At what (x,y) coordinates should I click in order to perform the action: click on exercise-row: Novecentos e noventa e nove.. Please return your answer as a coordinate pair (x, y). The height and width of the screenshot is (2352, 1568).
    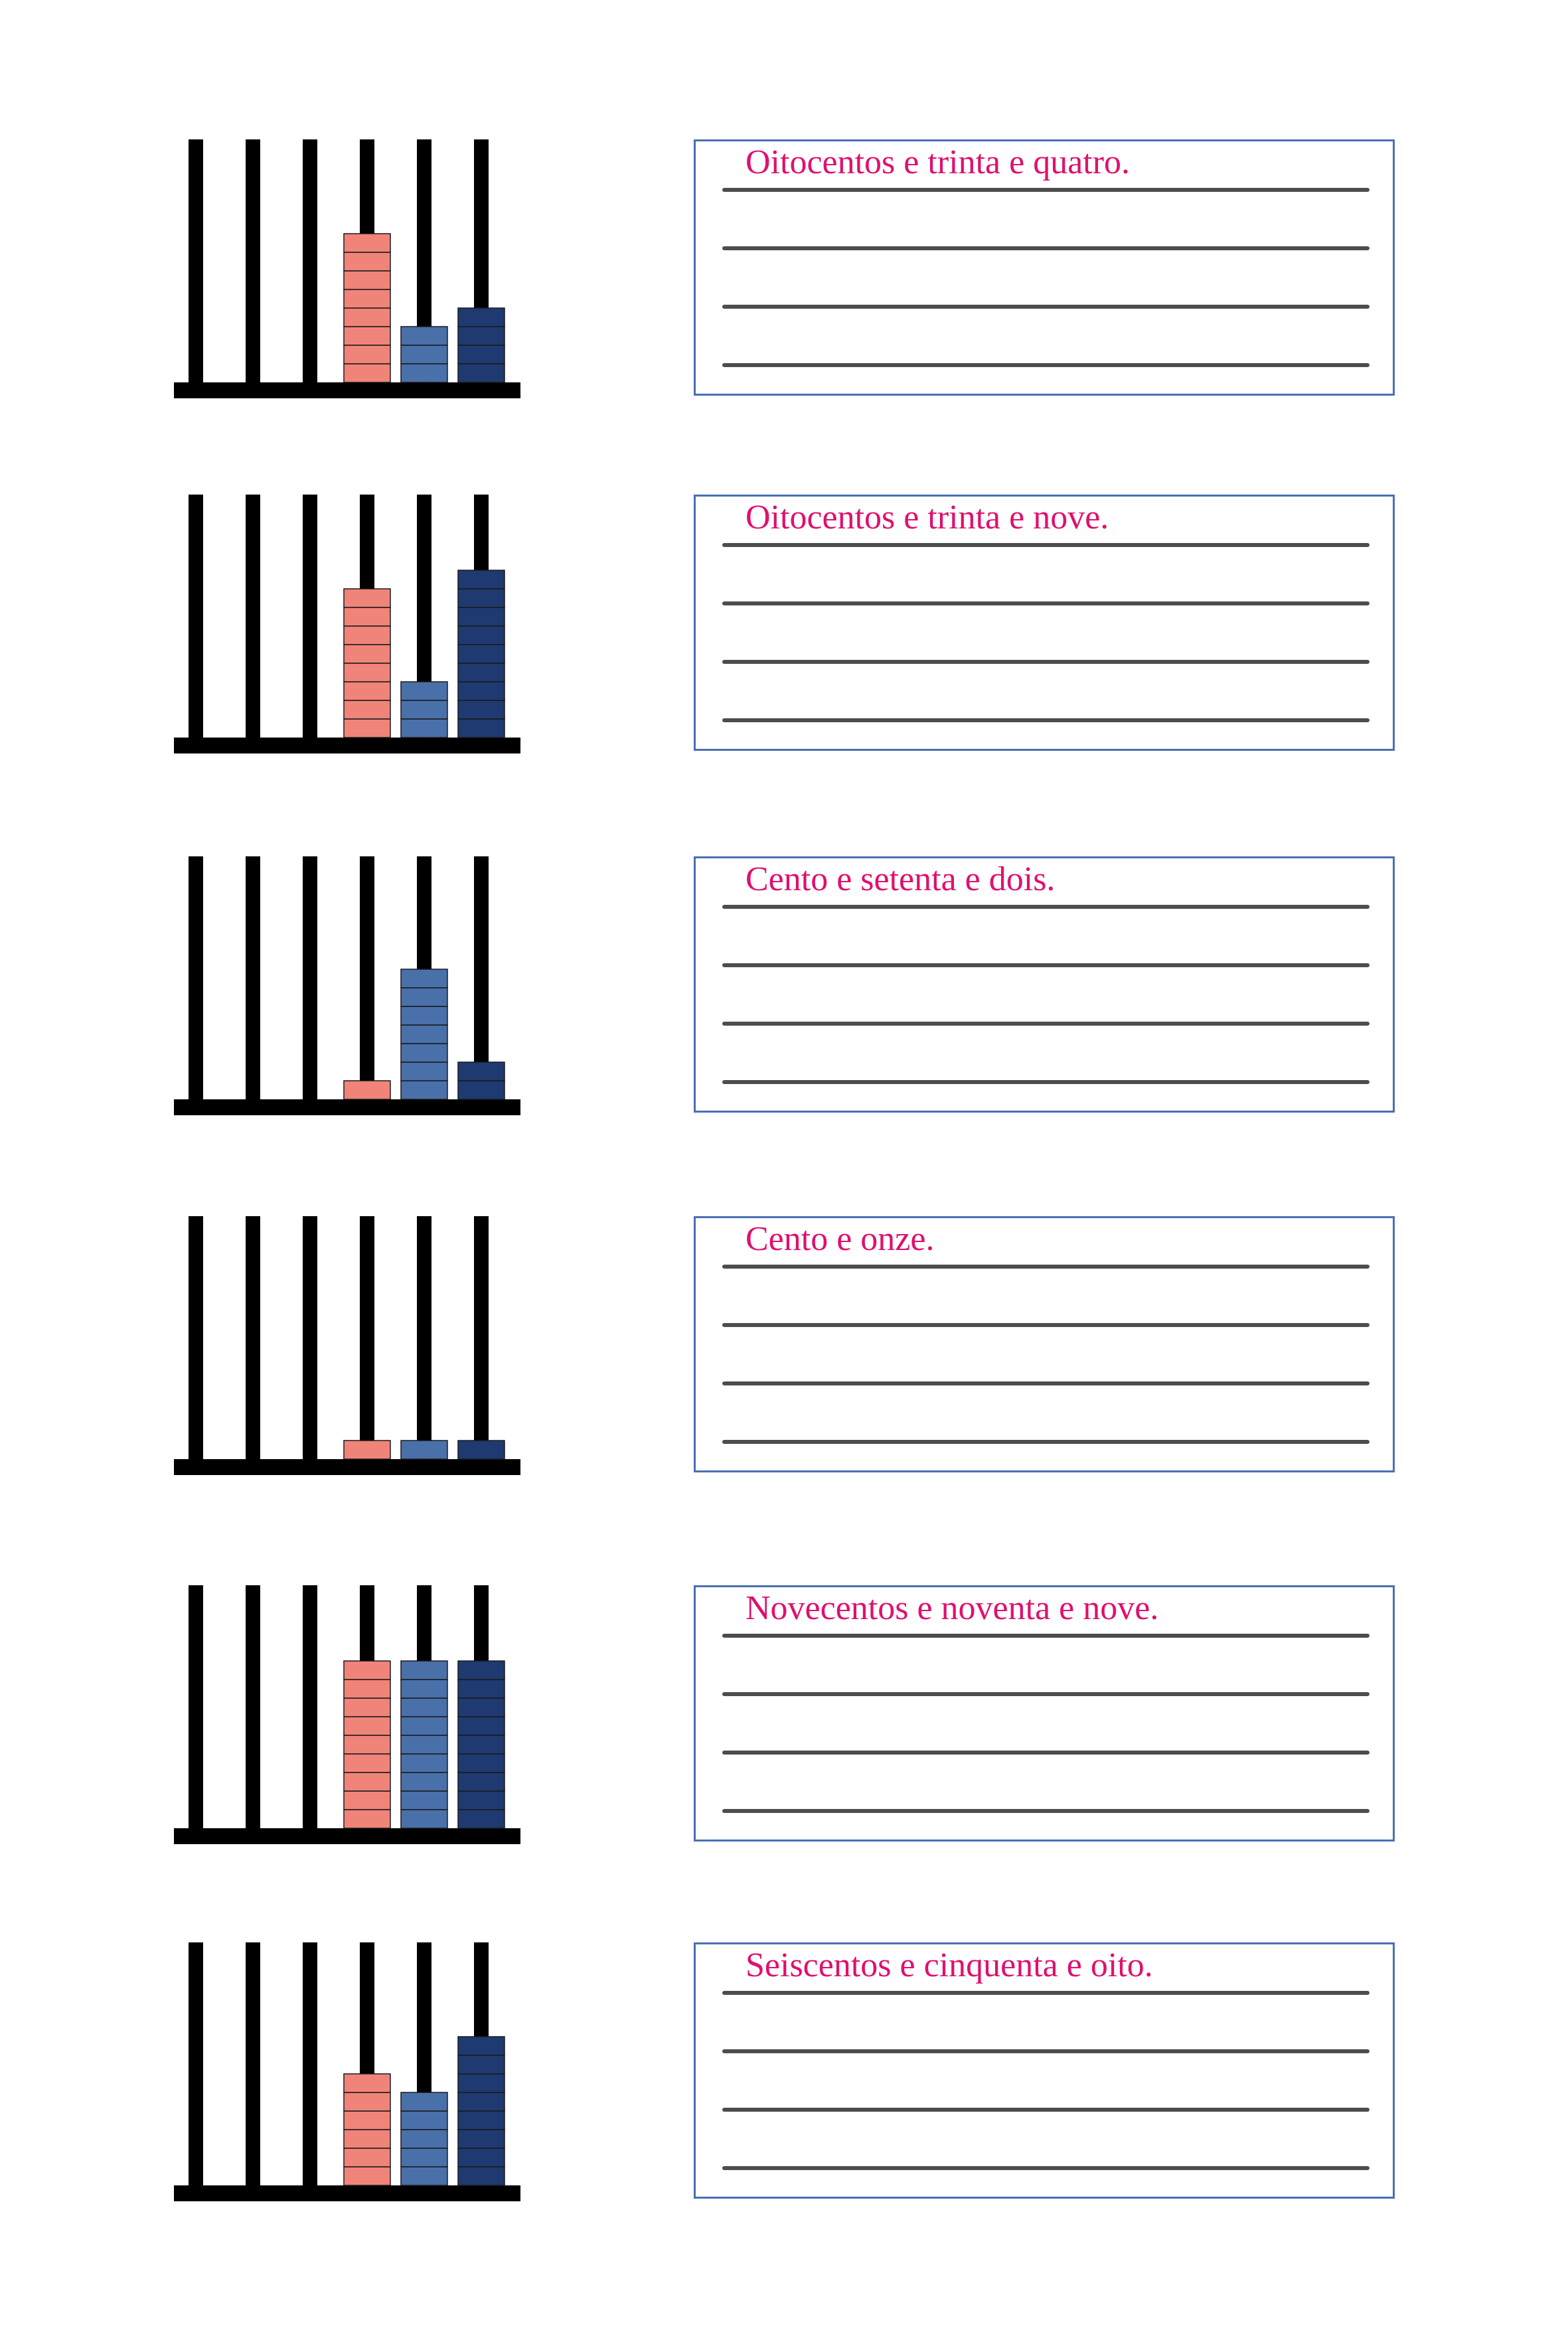
    Looking at the image, I should click on (784, 1715).